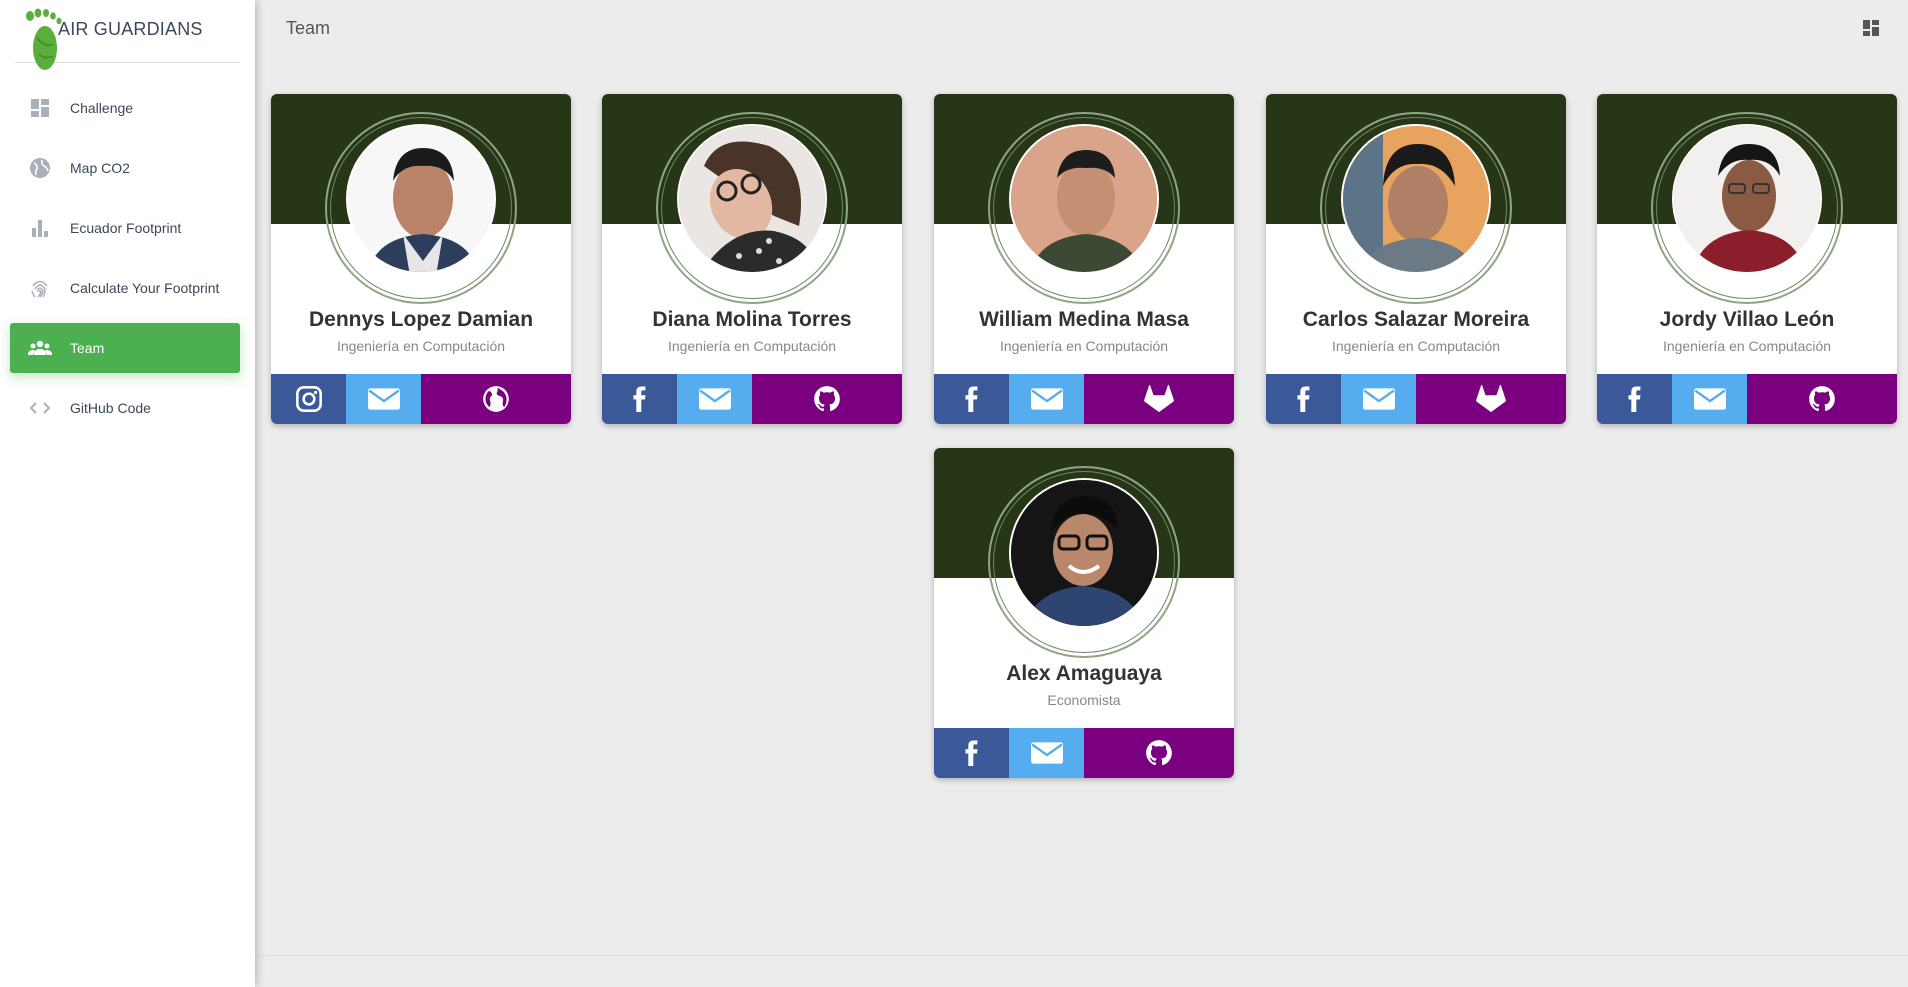 This screenshot has height=987, width=1908. What do you see at coordinates (1084, 319) in the screenshot?
I see `member-name: William Medina Masa` at bounding box center [1084, 319].